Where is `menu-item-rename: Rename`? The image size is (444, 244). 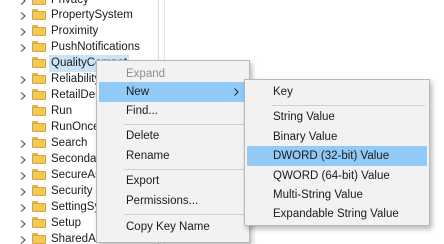
menu-item-rename: Rename is located at coordinates (173, 156).